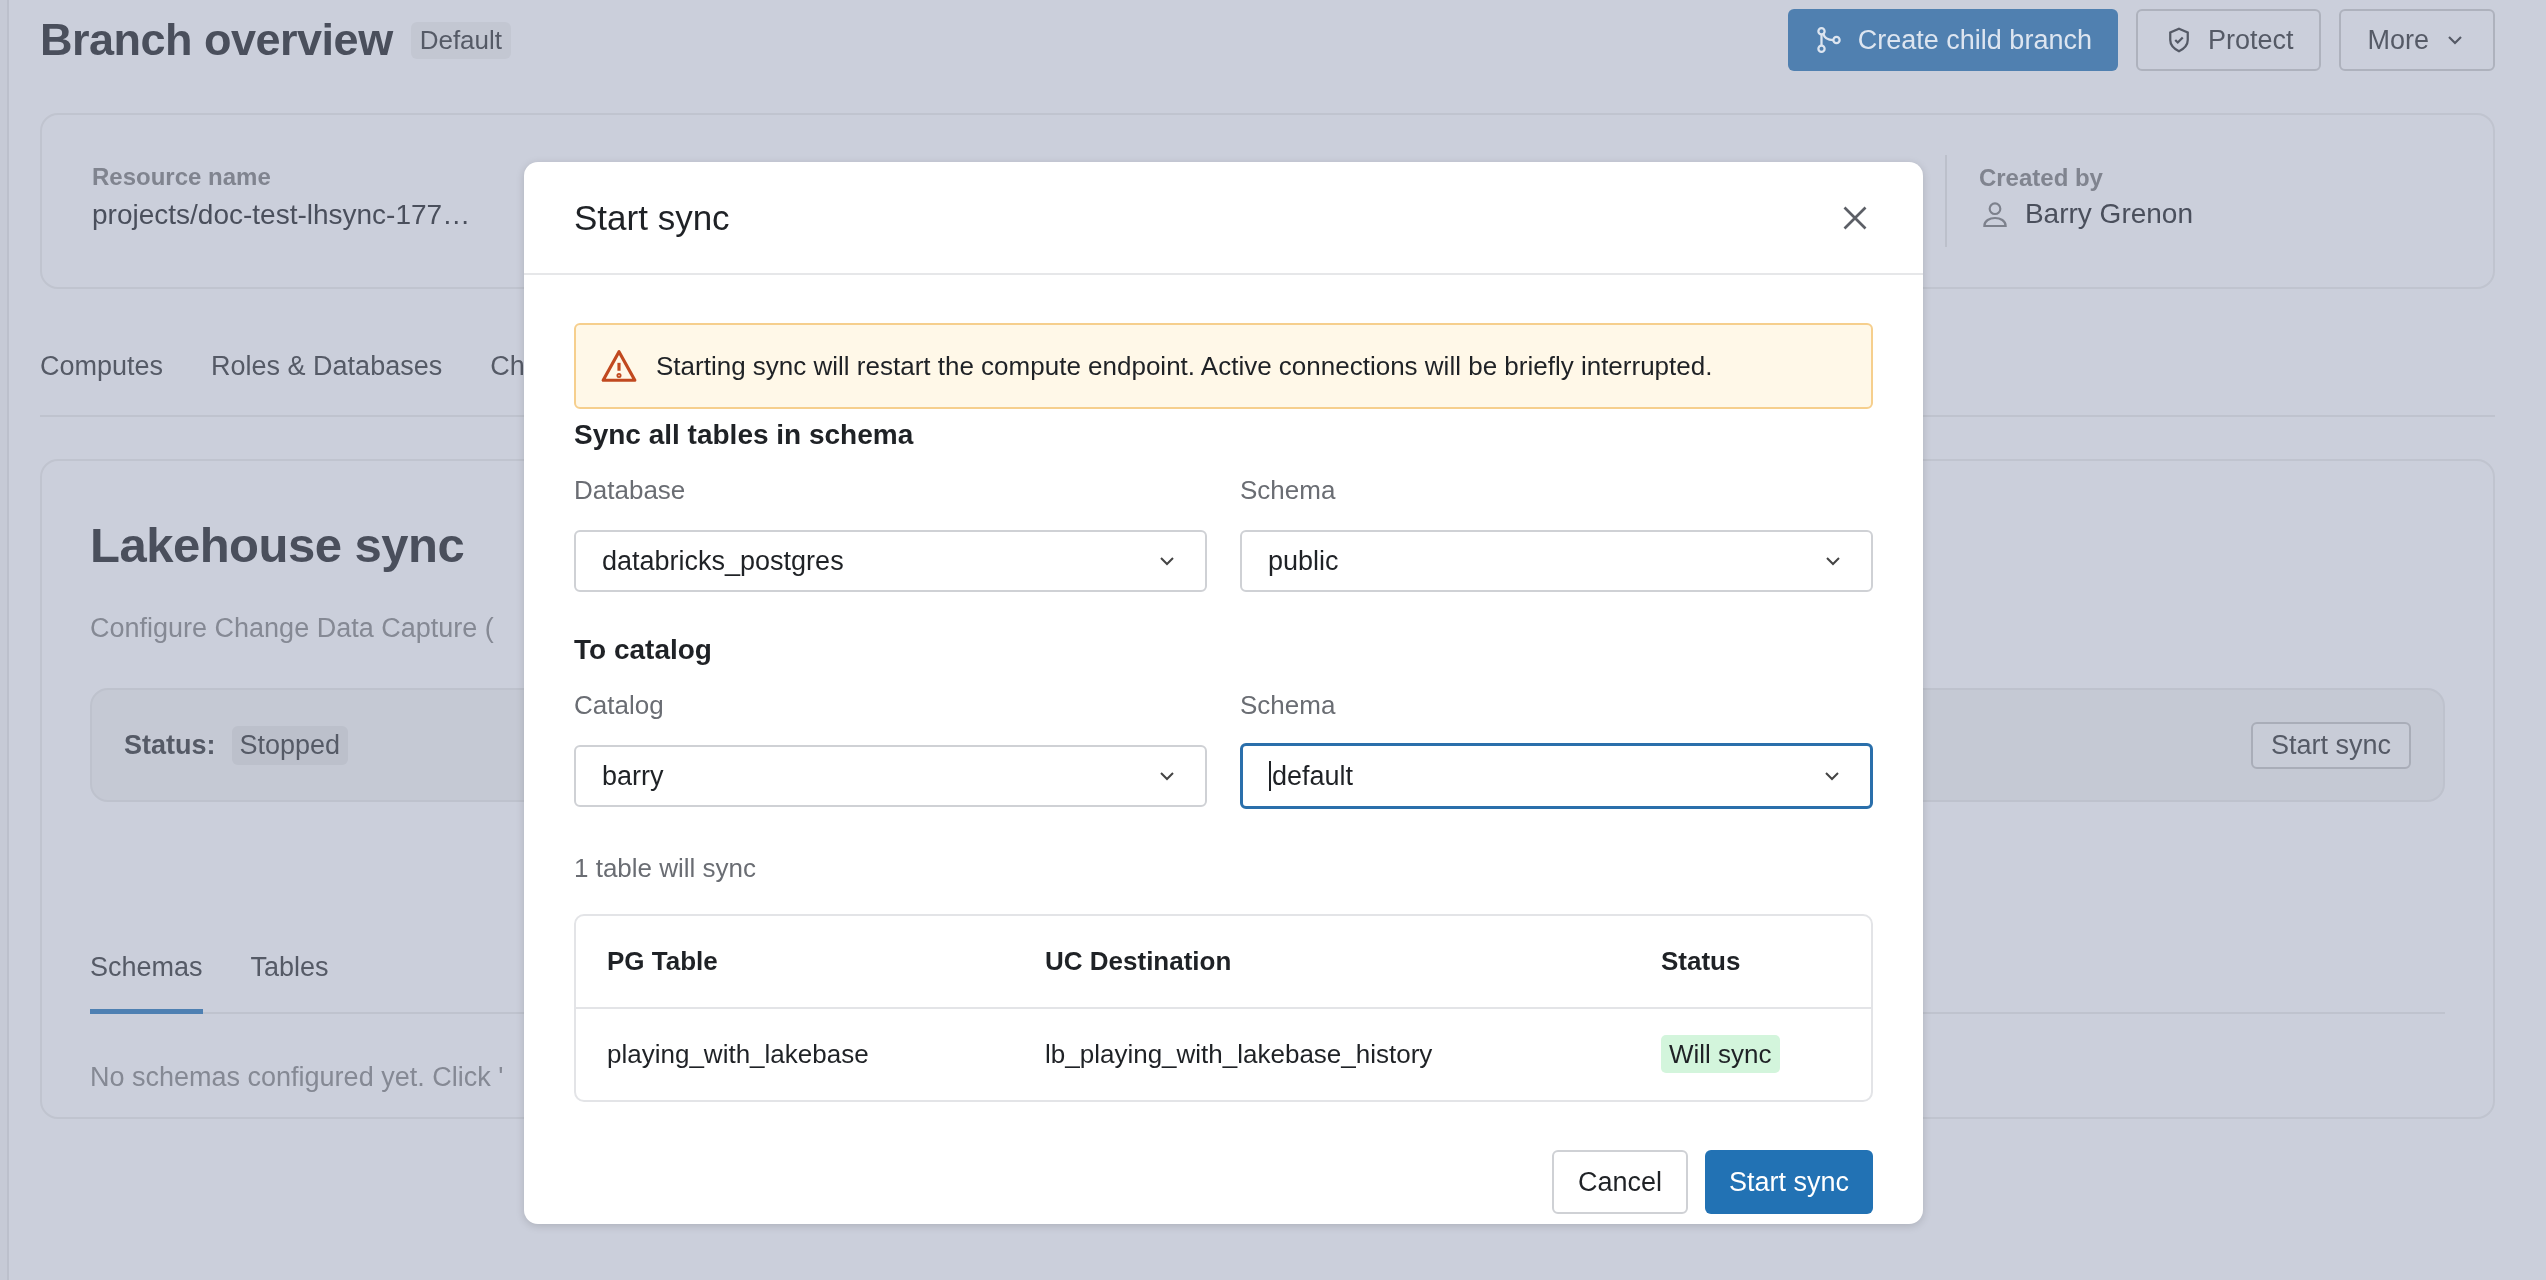  I want to click on section-heading: Sync all tables in schema, so click(744, 435).